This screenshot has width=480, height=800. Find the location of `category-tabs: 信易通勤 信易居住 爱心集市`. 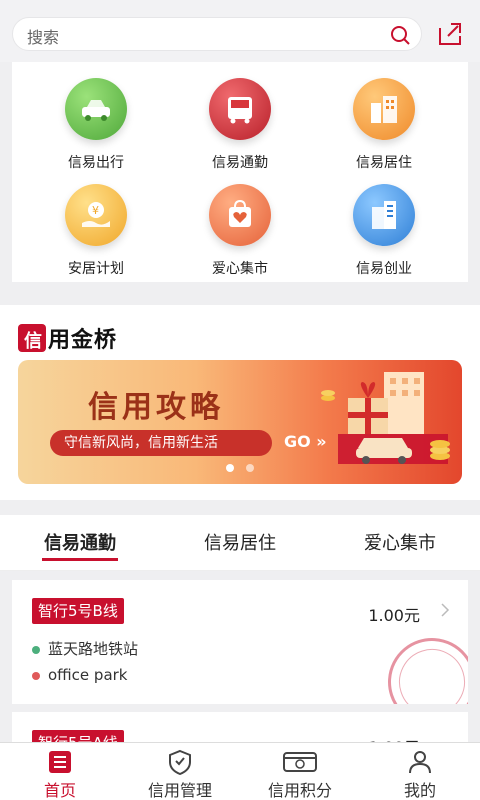

category-tabs: 信易通勤 信易居住 爱心集市 is located at coordinates (240, 543).